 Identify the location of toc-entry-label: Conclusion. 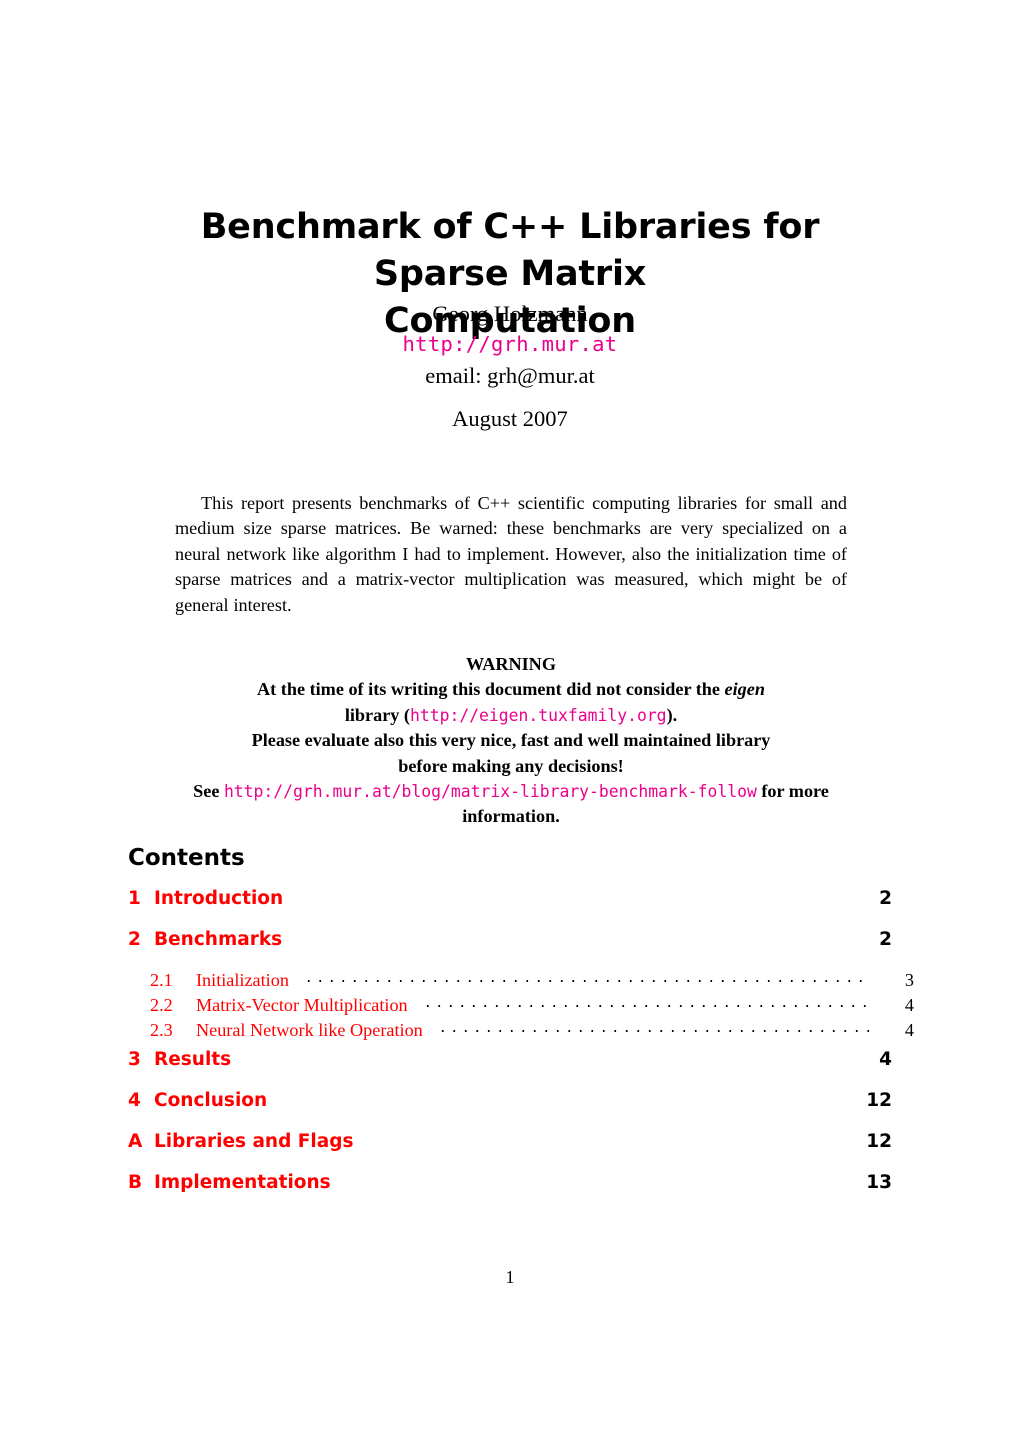
(211, 1100).